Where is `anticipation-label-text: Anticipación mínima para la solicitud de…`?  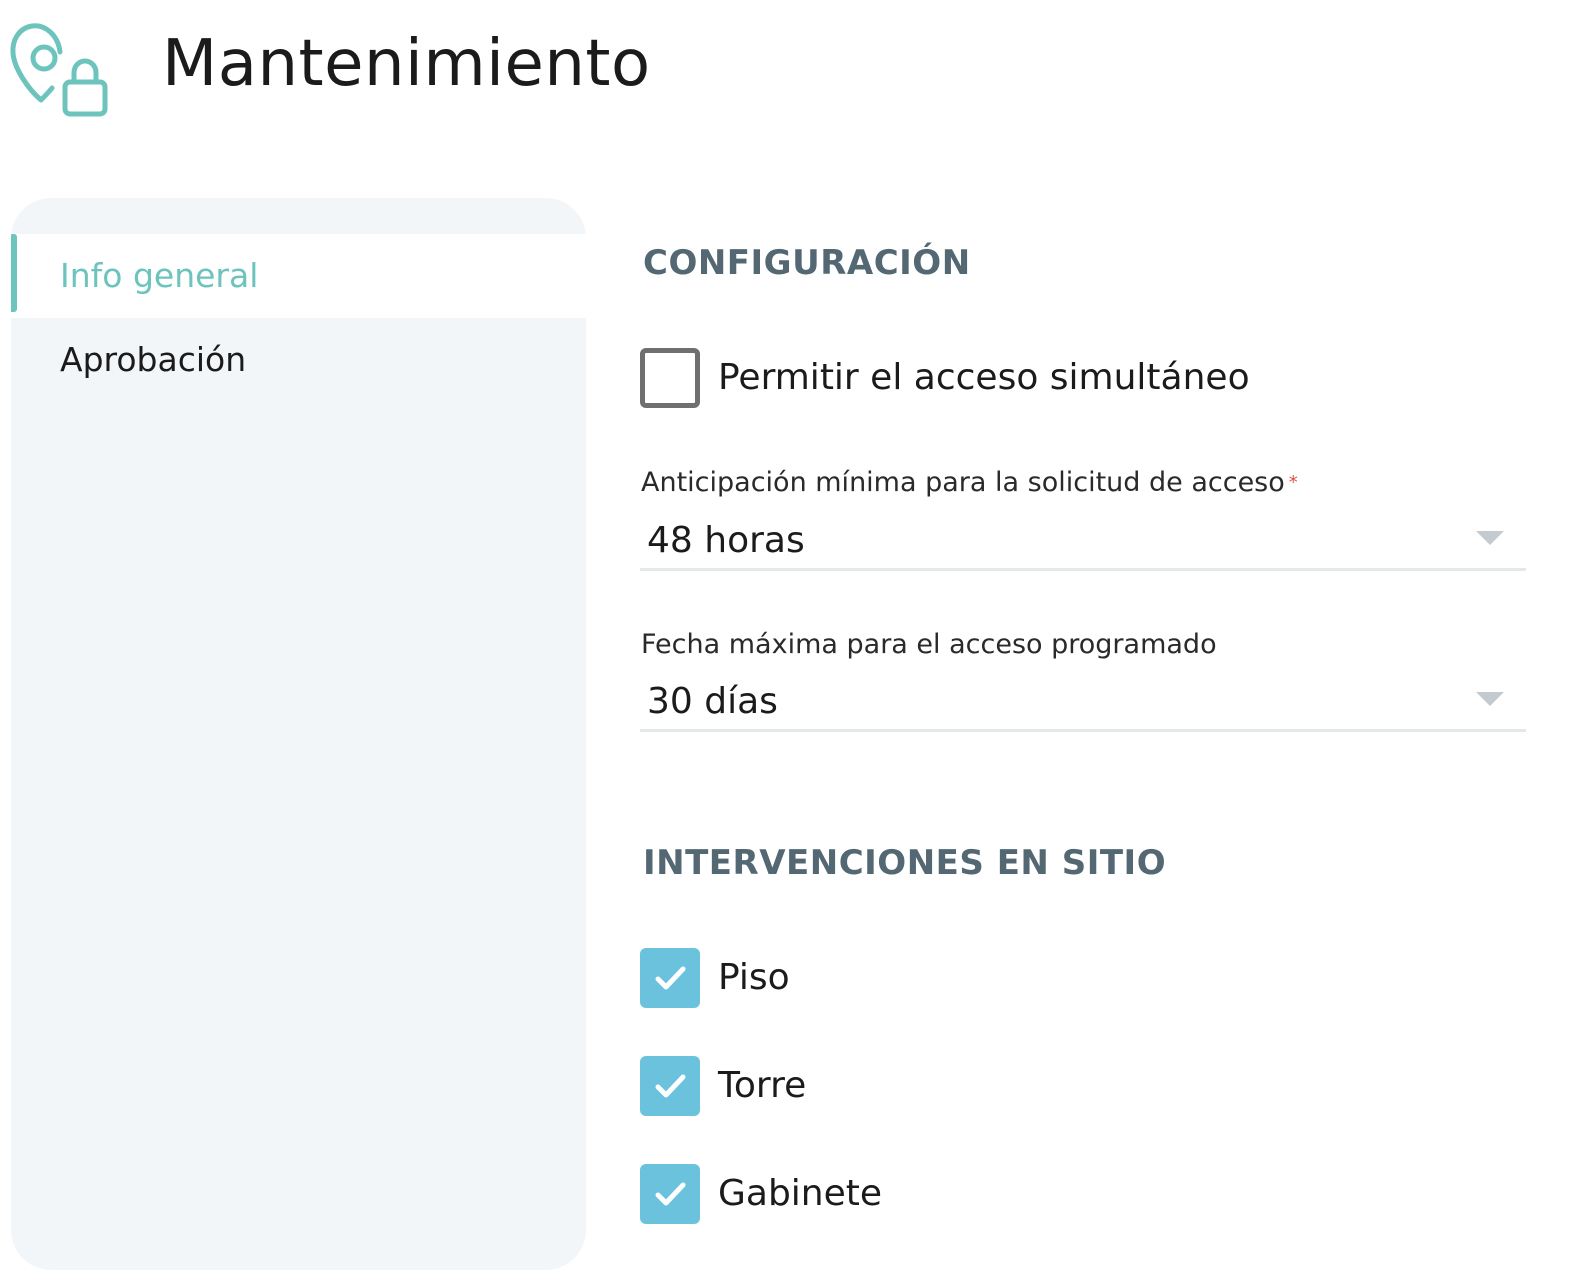
anticipation-label-text: Anticipación mínima para la solicitud de… is located at coordinates (963, 482).